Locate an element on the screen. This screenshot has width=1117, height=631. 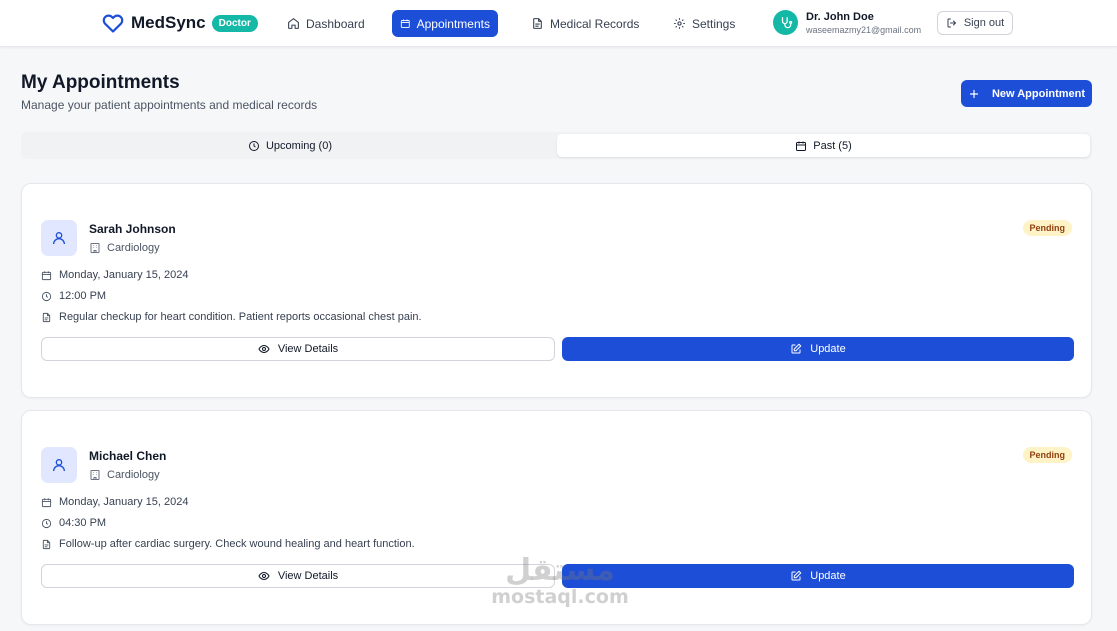
app-name: MedSync is located at coordinates (168, 22).